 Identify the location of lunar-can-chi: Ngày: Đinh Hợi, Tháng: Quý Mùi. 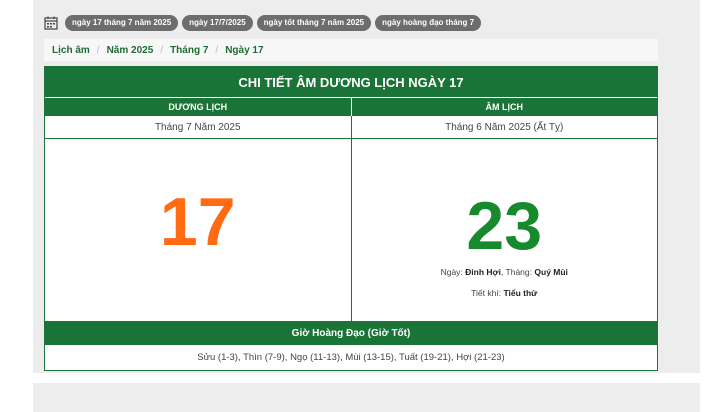
(505, 272).